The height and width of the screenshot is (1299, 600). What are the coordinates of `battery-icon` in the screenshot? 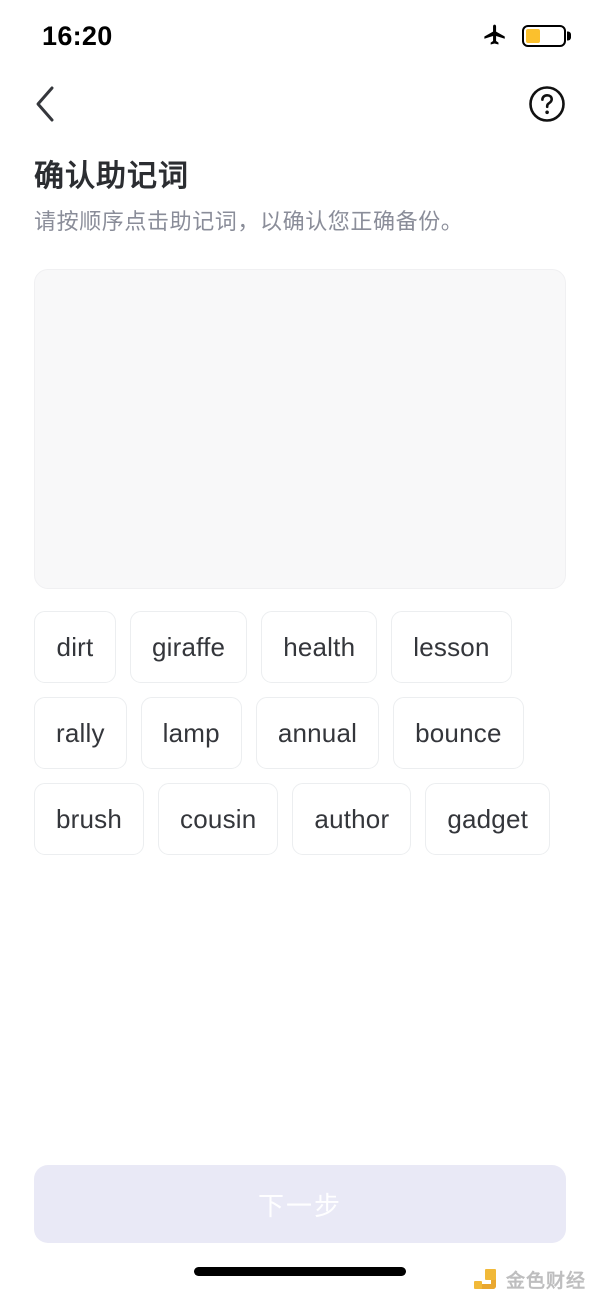 It's located at (544, 36).